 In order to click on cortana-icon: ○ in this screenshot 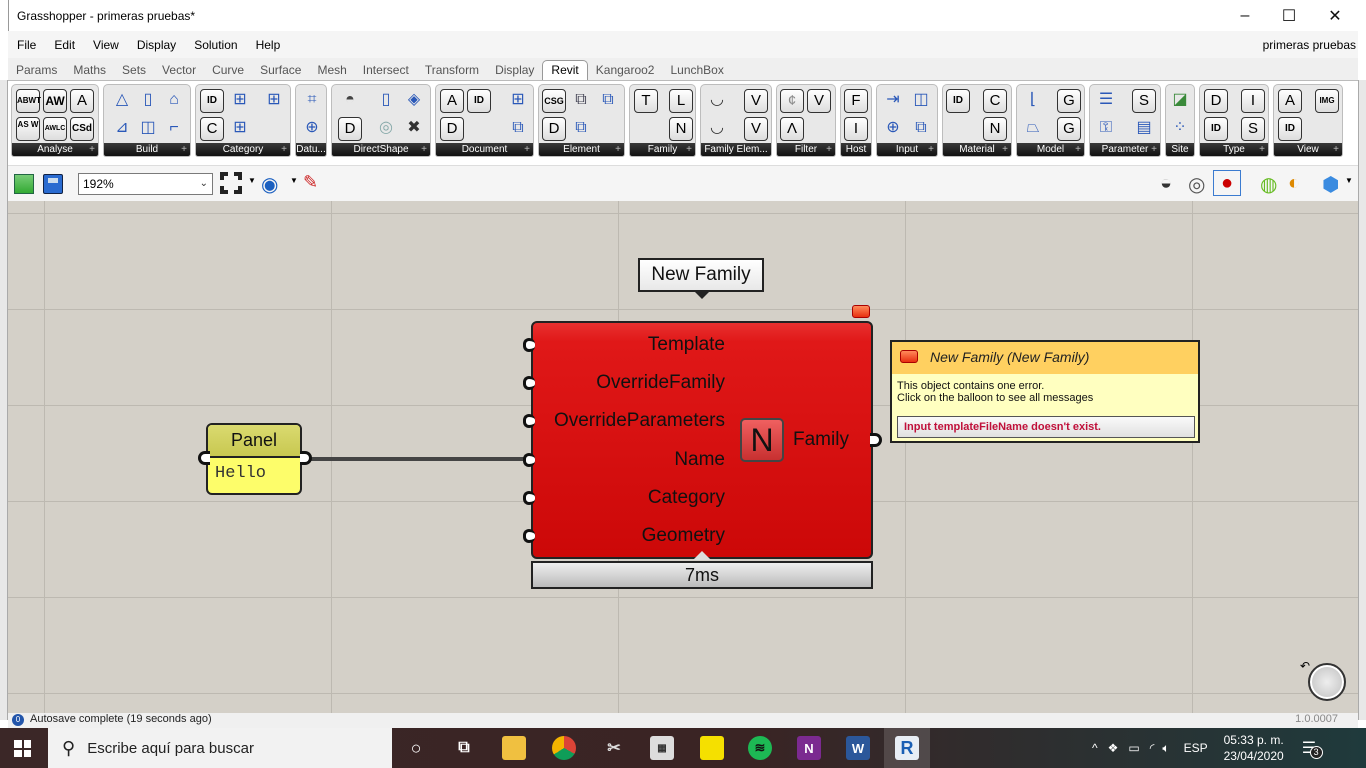, I will do `click(416, 748)`.